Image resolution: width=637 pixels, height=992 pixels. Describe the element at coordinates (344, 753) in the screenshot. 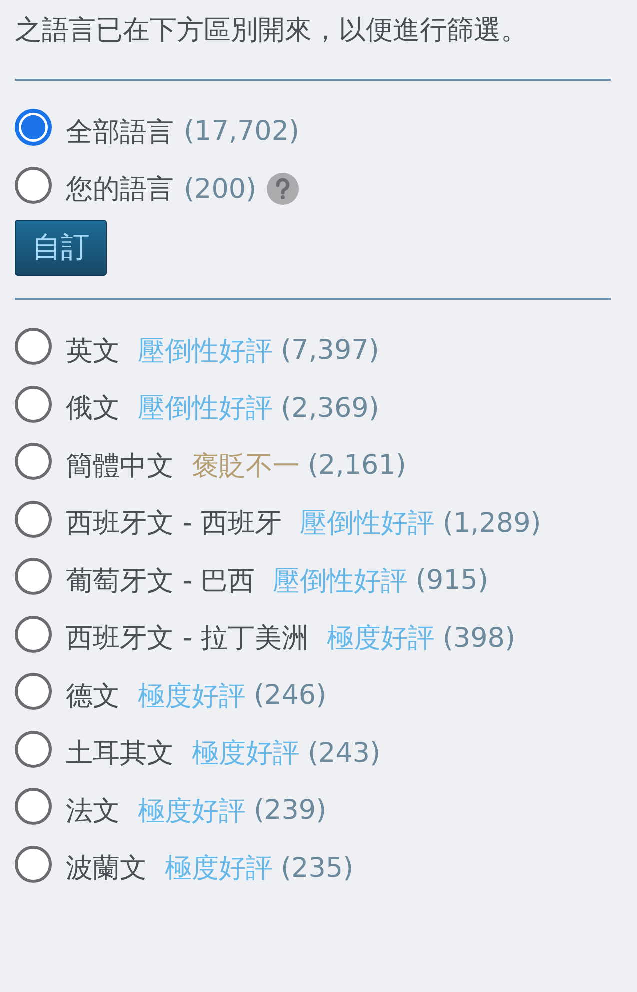

I see `review-count: (243)` at that location.